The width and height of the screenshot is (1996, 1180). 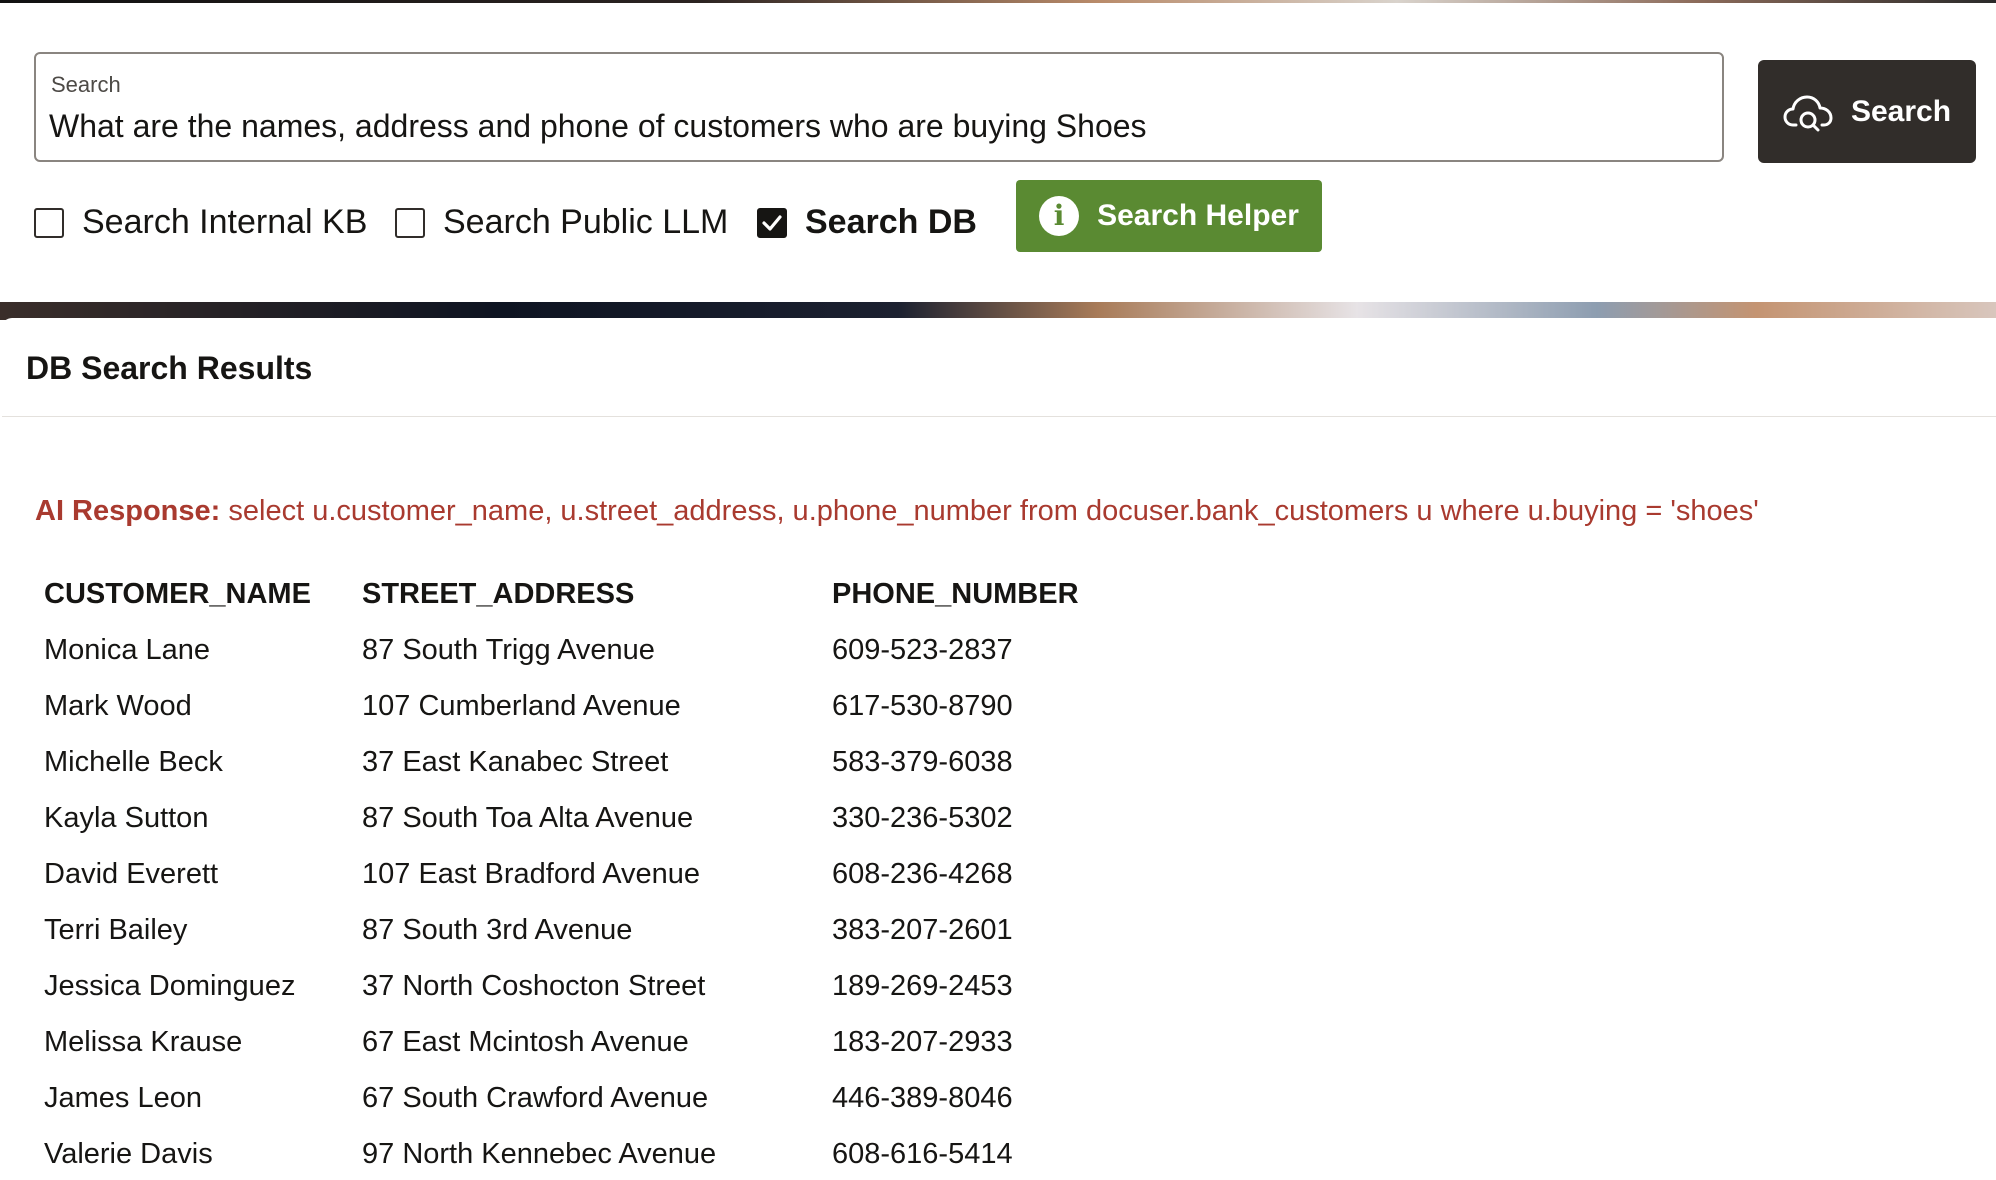 I want to click on street-address-cell: 67 South Crawford Avenue, so click(x=535, y=1097).